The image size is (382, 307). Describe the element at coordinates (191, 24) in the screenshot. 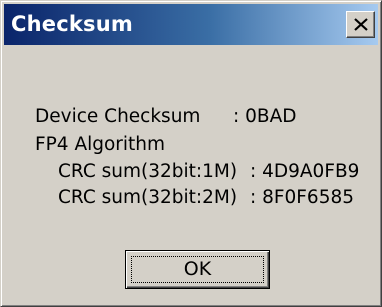

I see `title-bar: Checksum` at that location.